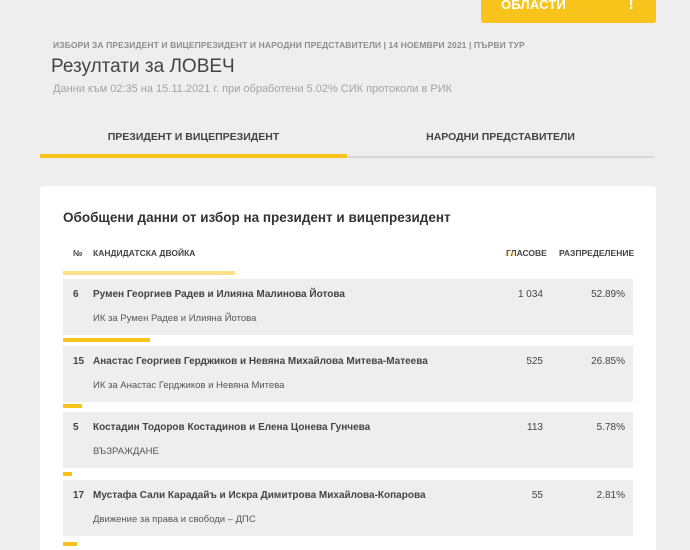 Image resolution: width=690 pixels, height=550 pixels. Describe the element at coordinates (76, 427) in the screenshot. I see `candidate-number: 5` at that location.